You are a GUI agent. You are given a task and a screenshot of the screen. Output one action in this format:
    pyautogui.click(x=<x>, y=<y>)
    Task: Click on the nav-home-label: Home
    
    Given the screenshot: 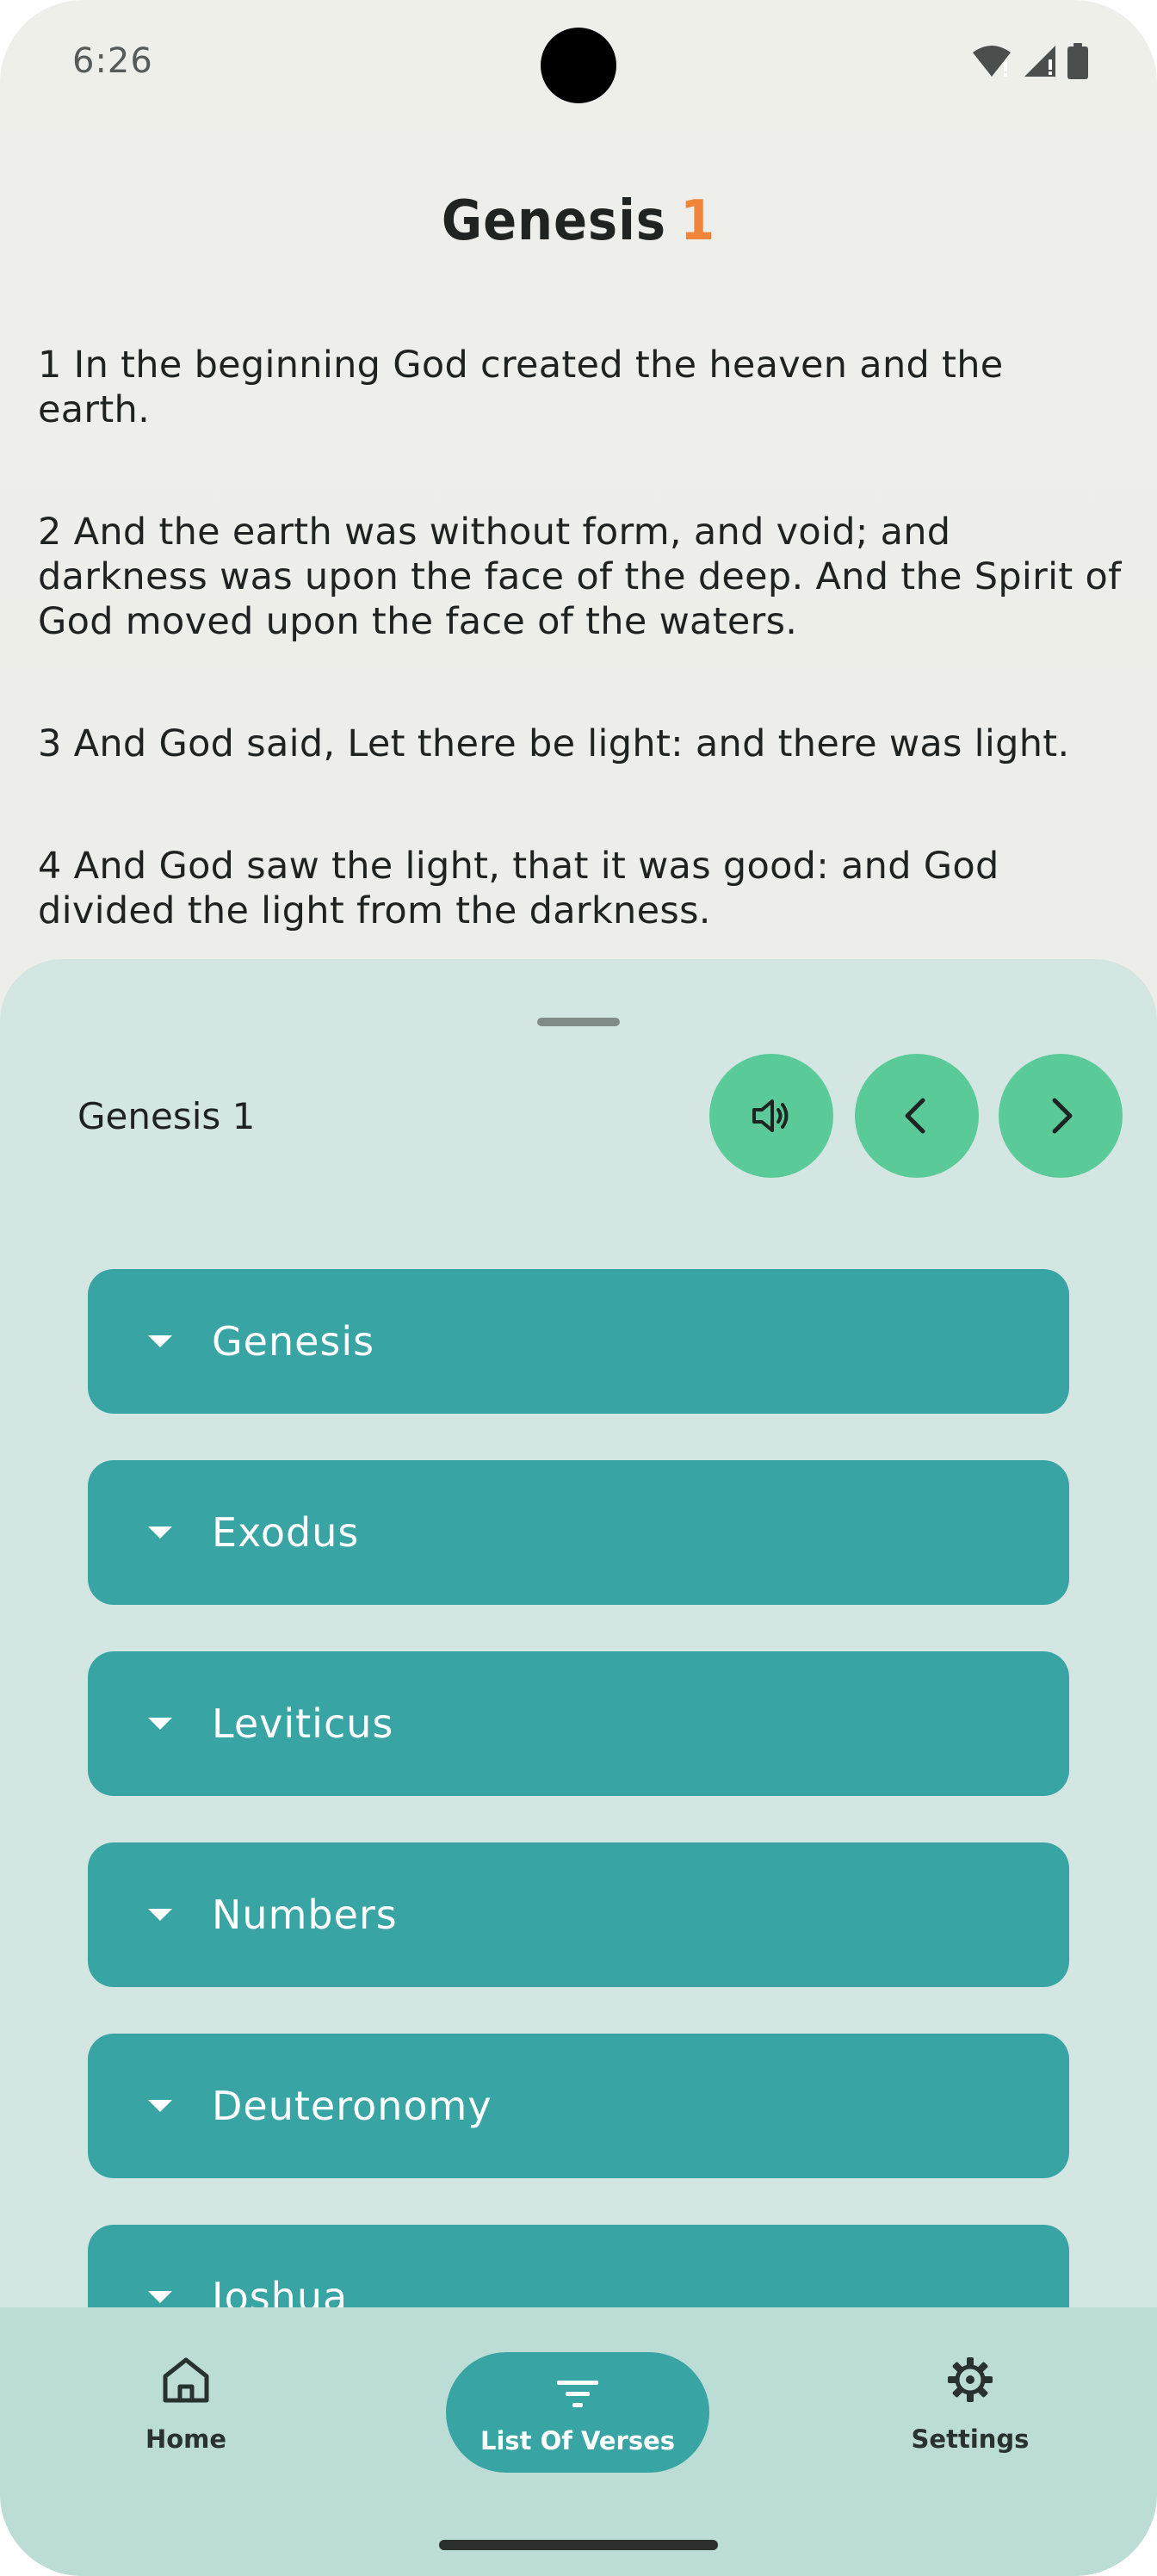 What is the action you would take?
    pyautogui.click(x=186, y=2439)
    